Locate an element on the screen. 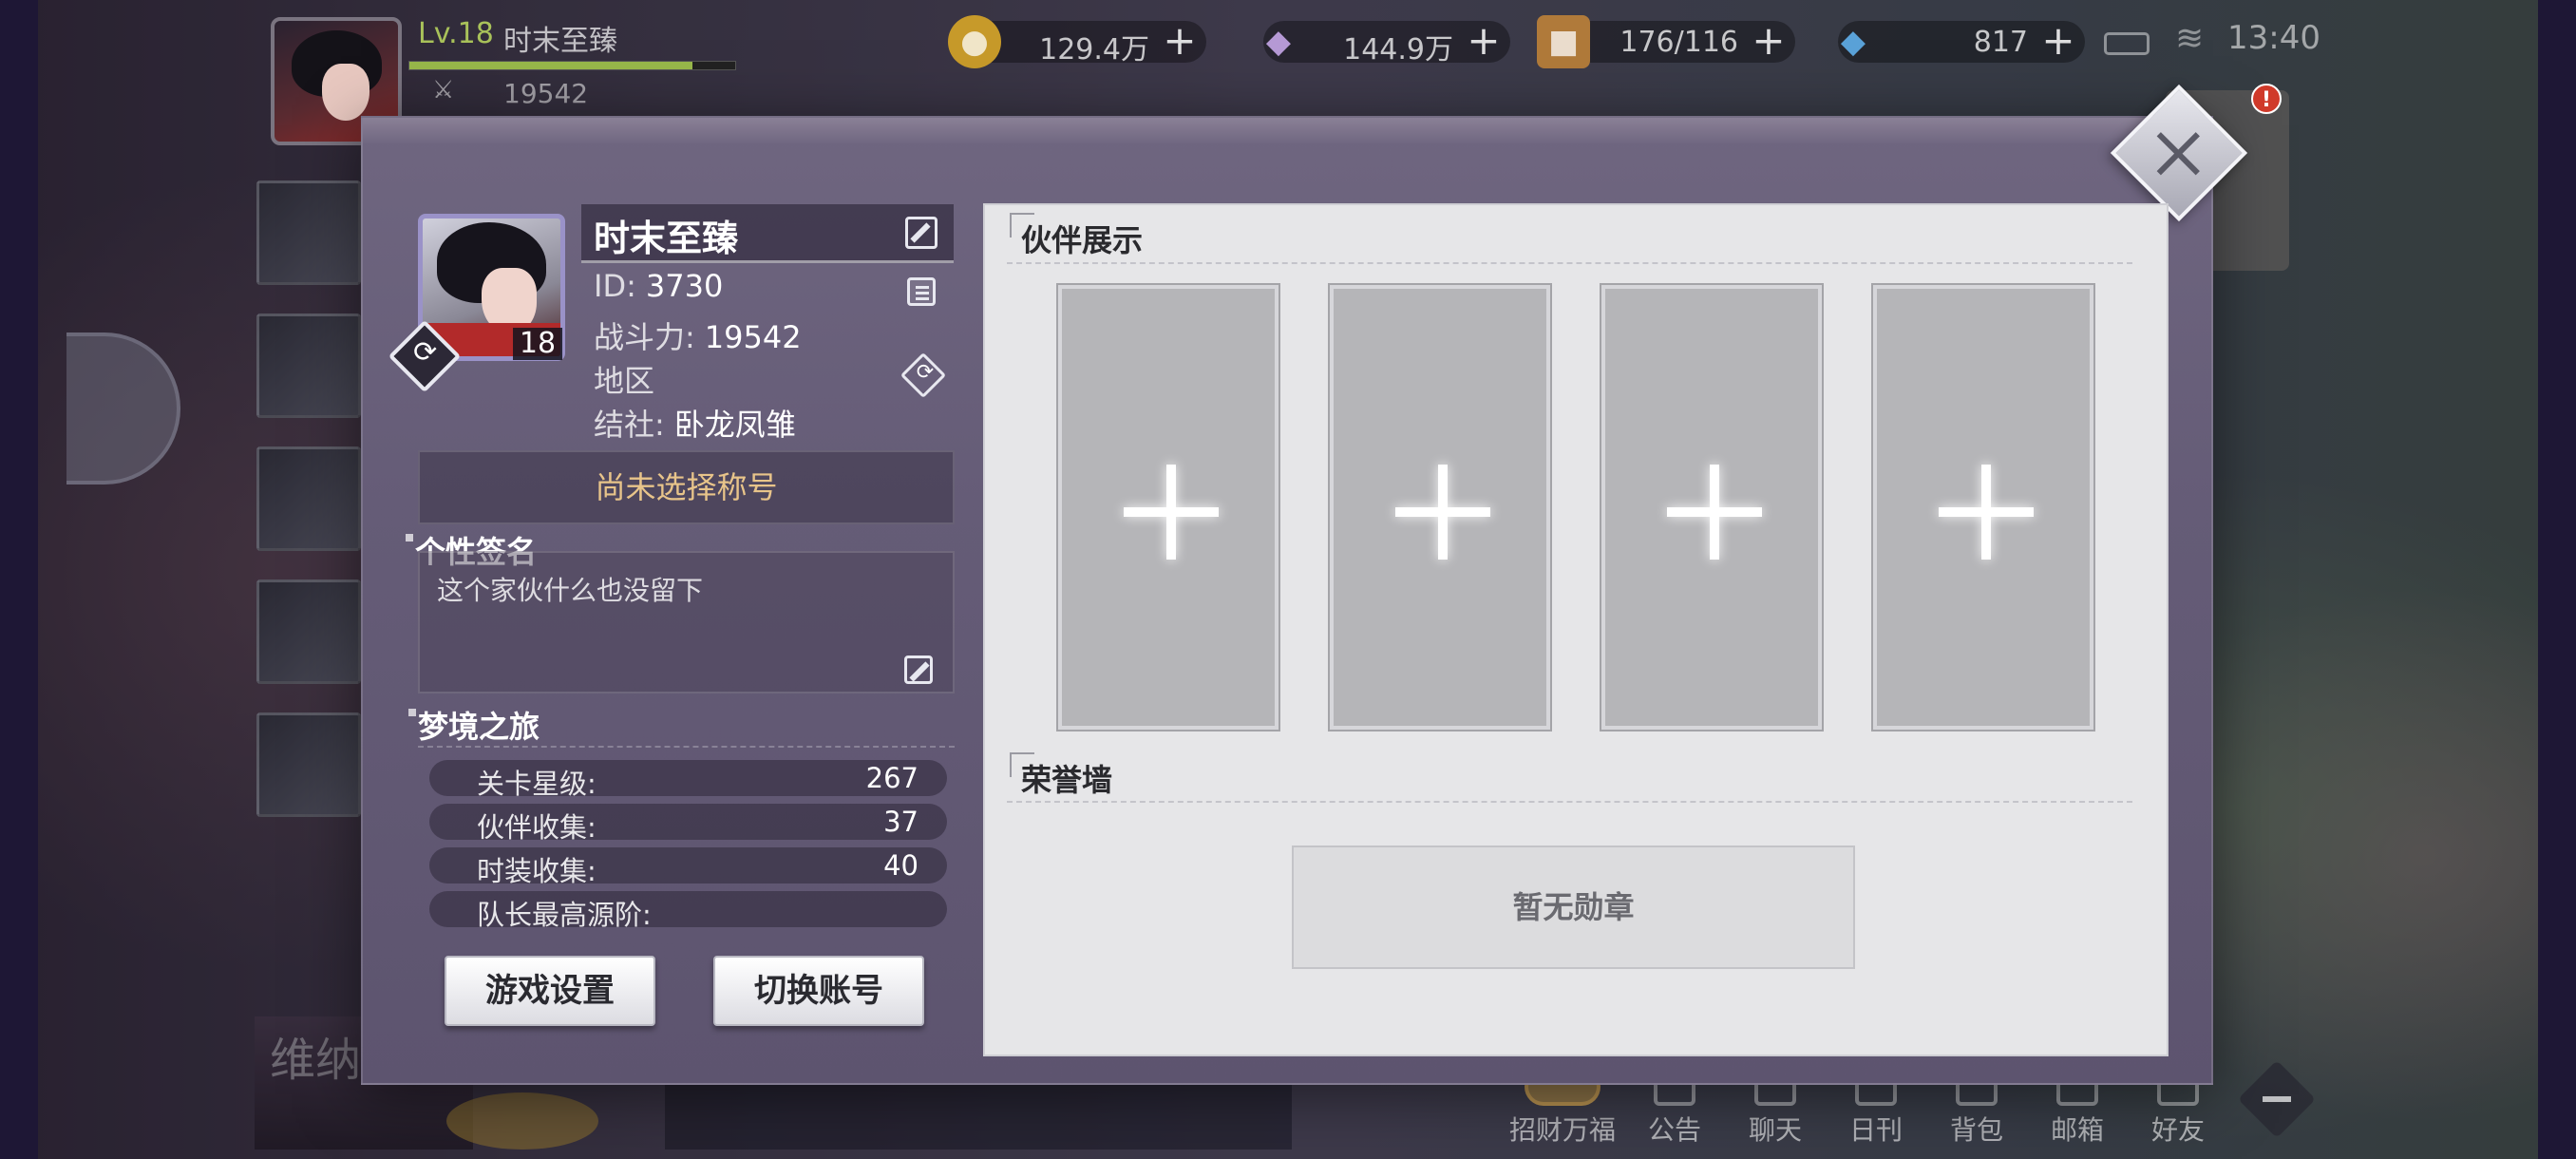  hud-xp-bar is located at coordinates (572, 65).